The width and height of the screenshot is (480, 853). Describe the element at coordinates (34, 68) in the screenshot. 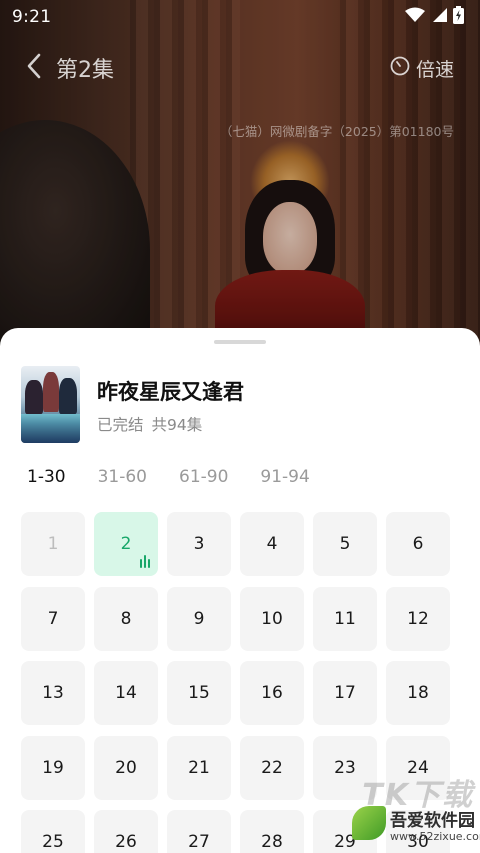

I see `back-chevron-icon` at that location.